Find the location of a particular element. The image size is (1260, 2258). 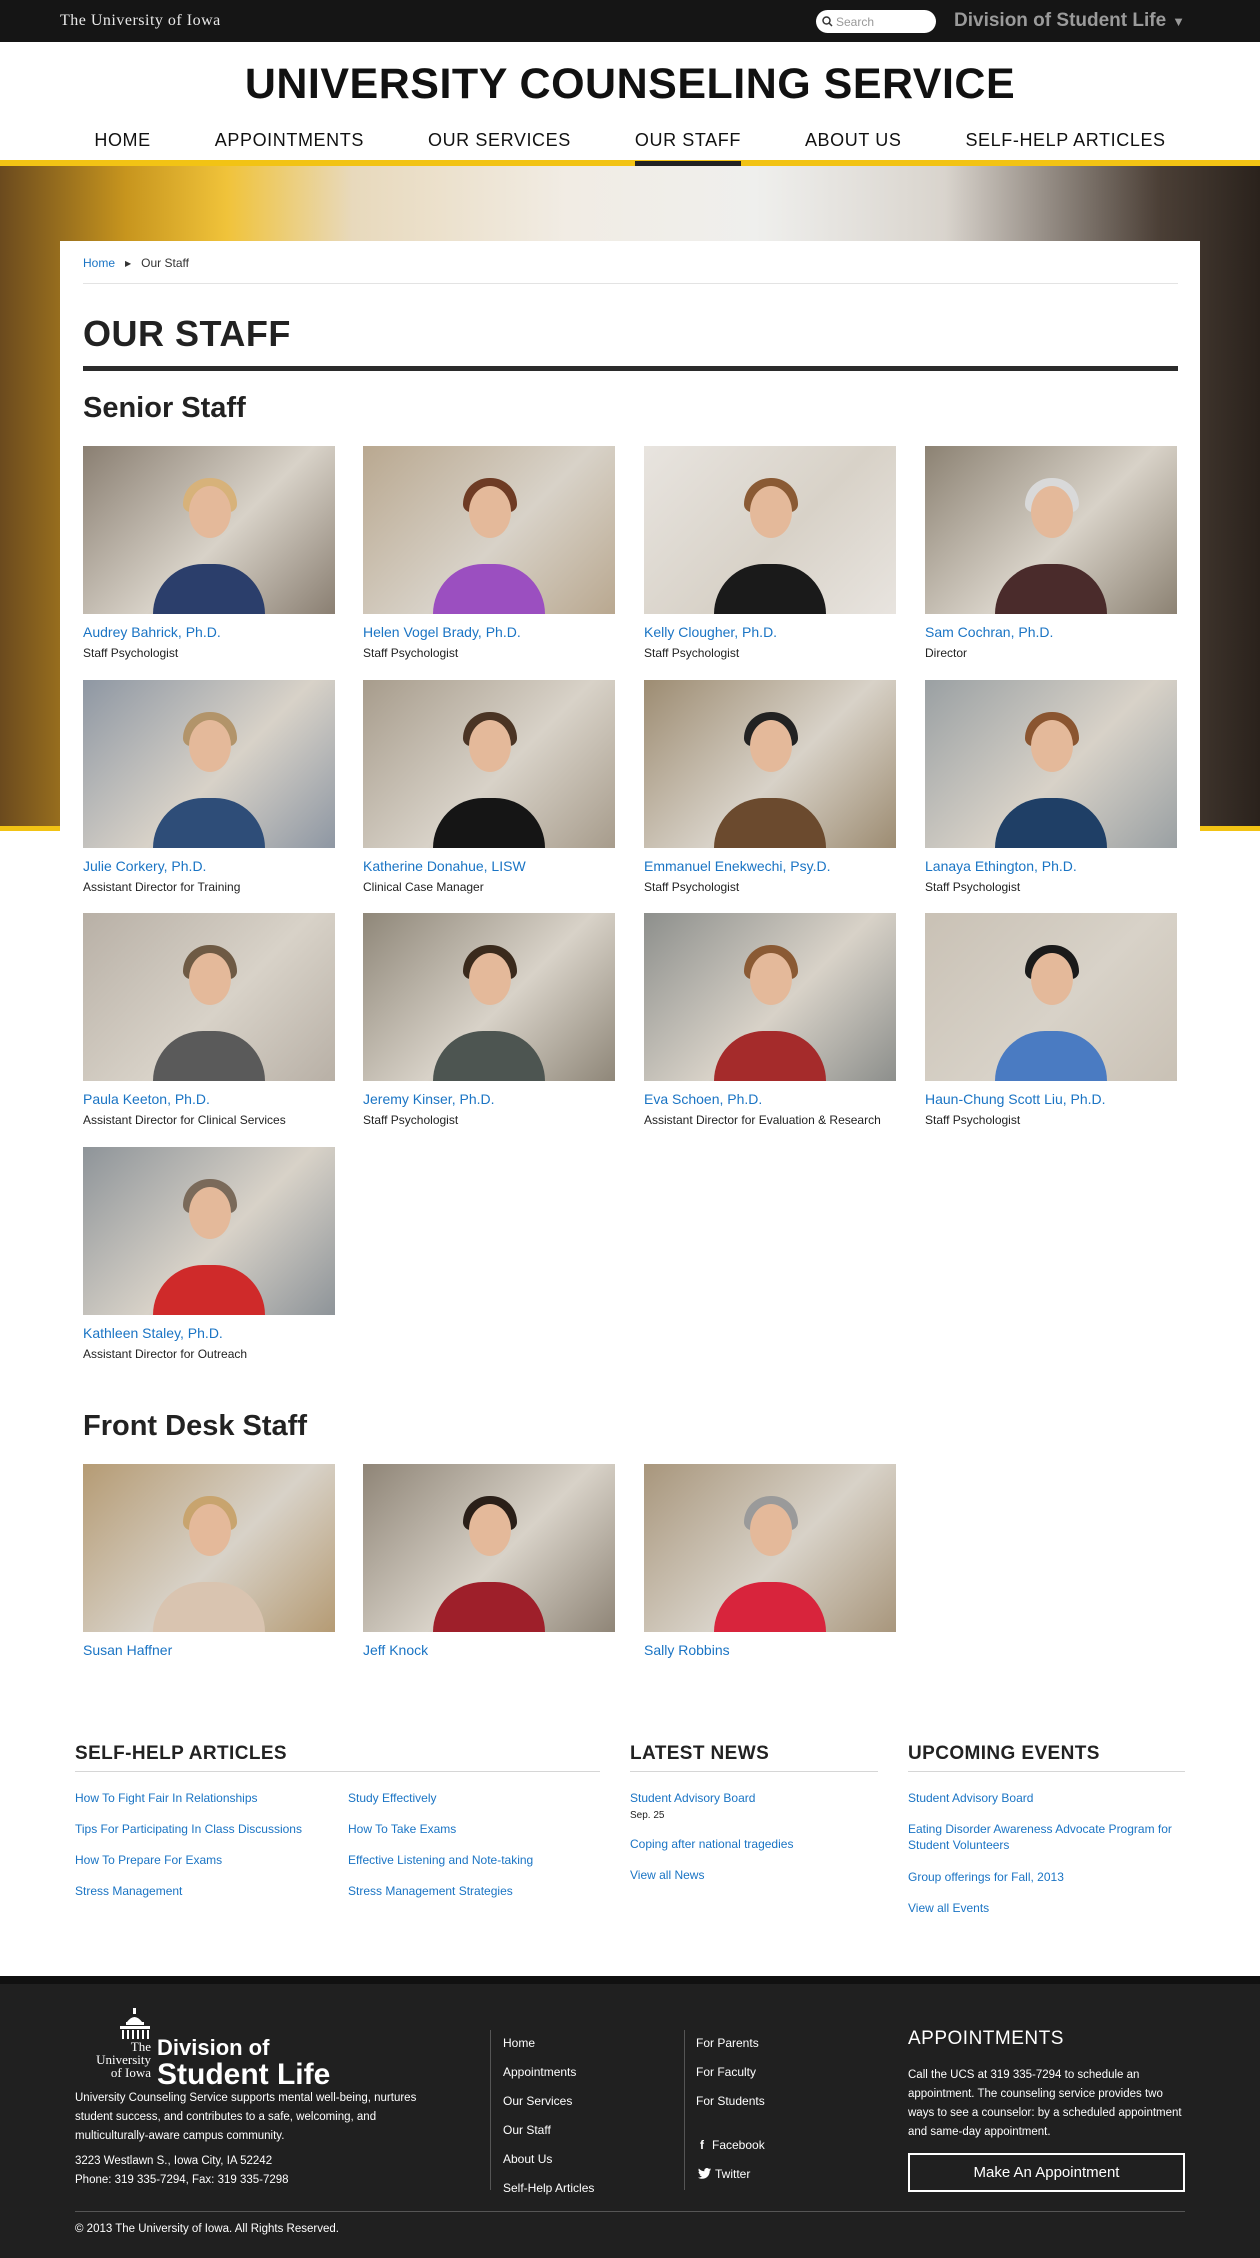

logo-division-of: Division of is located at coordinates (213, 2047).